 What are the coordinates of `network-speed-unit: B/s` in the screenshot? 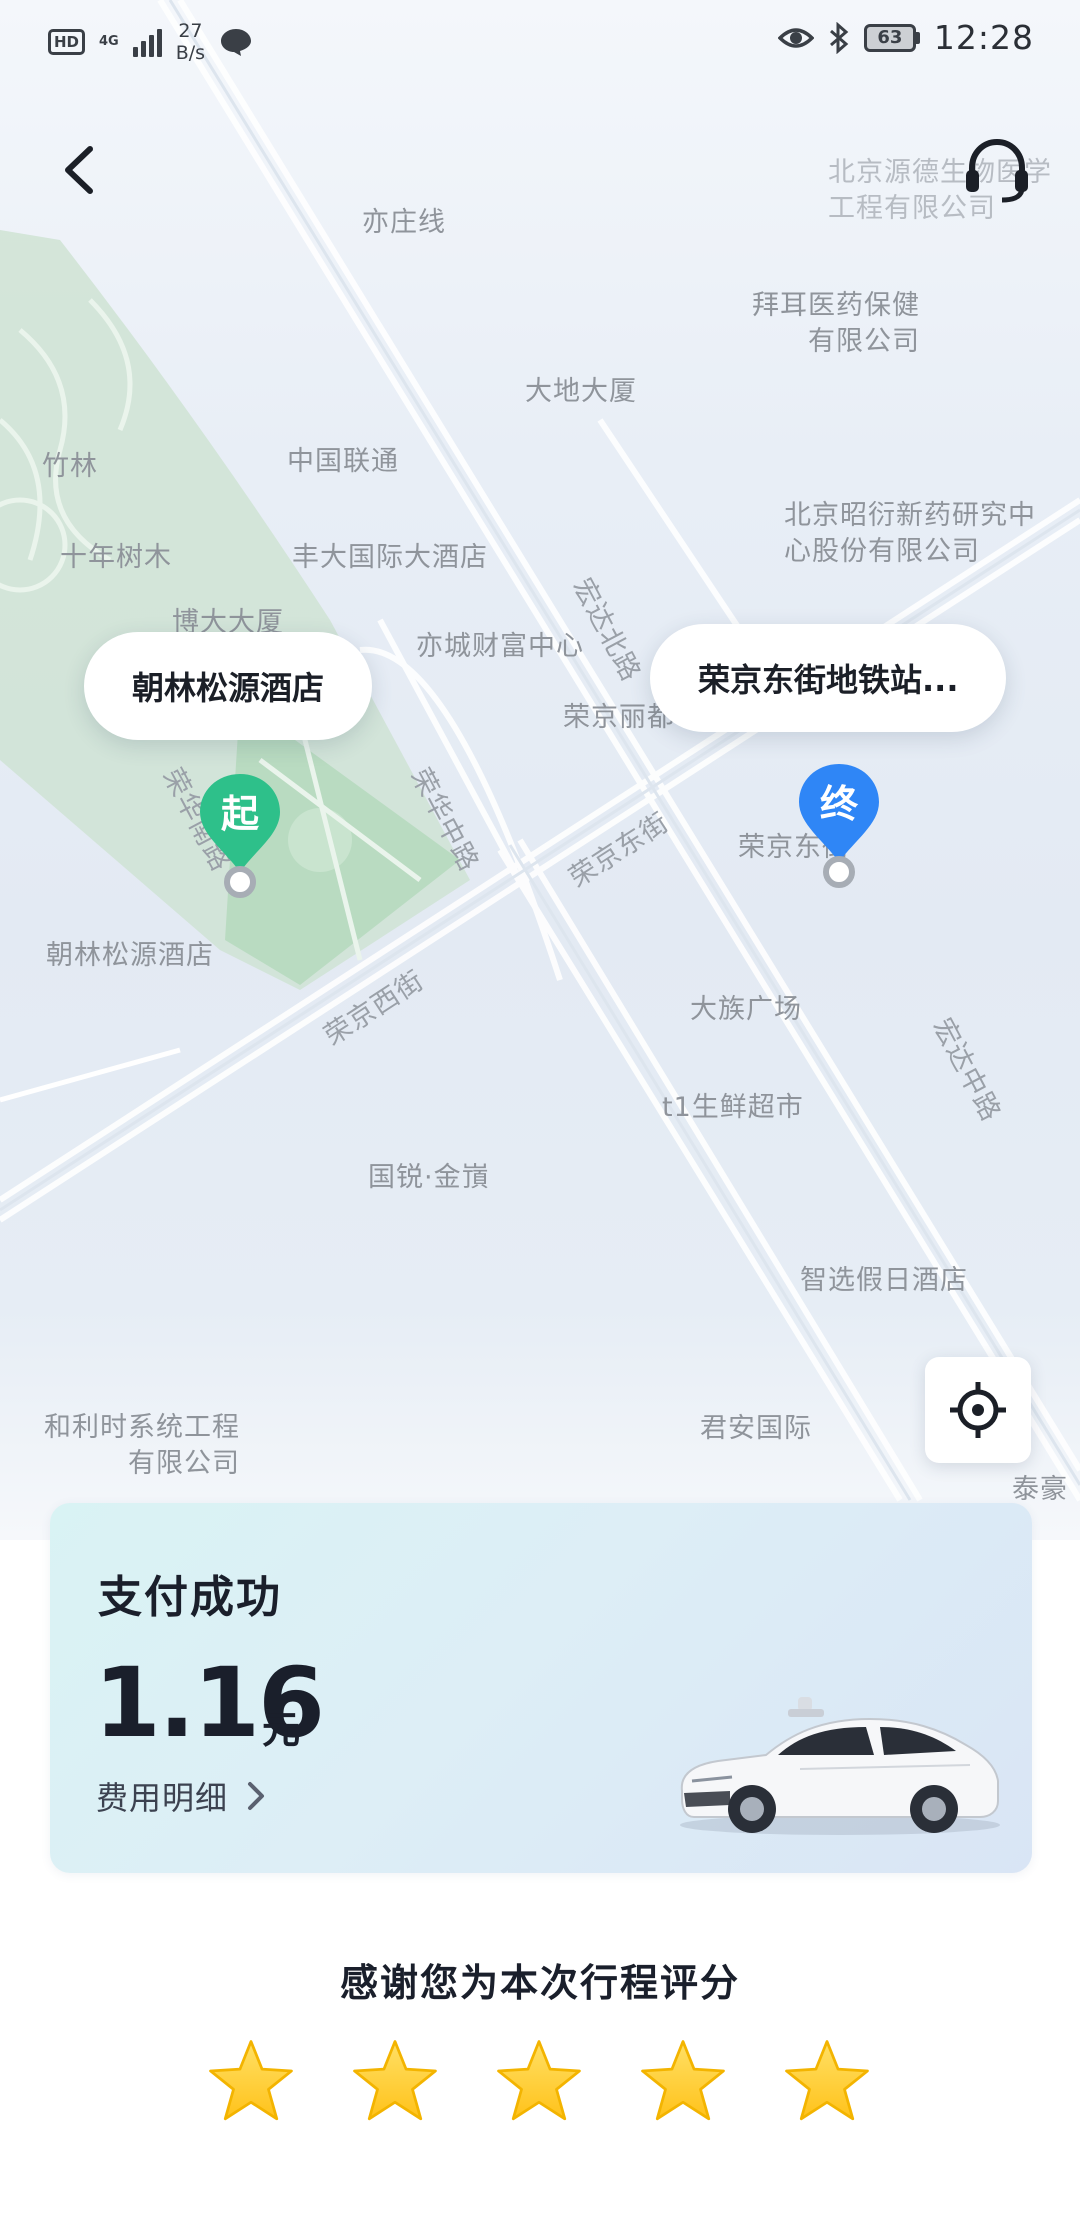 It's located at (190, 53).